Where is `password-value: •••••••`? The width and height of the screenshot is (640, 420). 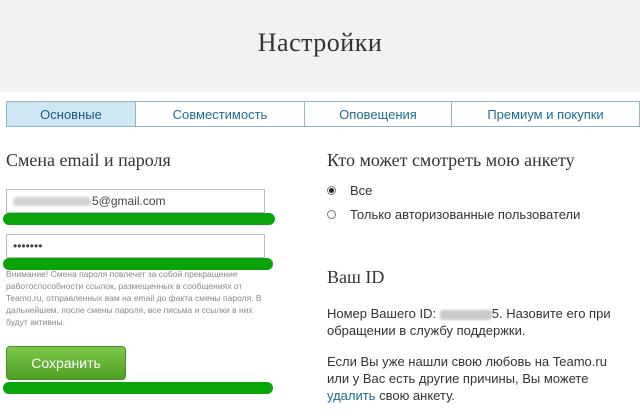
password-value: ••••••• is located at coordinates (28, 246).